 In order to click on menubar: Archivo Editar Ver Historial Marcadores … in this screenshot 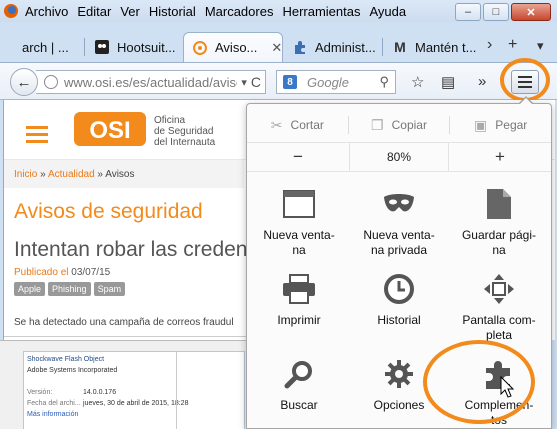, I will do `click(278, 11)`.